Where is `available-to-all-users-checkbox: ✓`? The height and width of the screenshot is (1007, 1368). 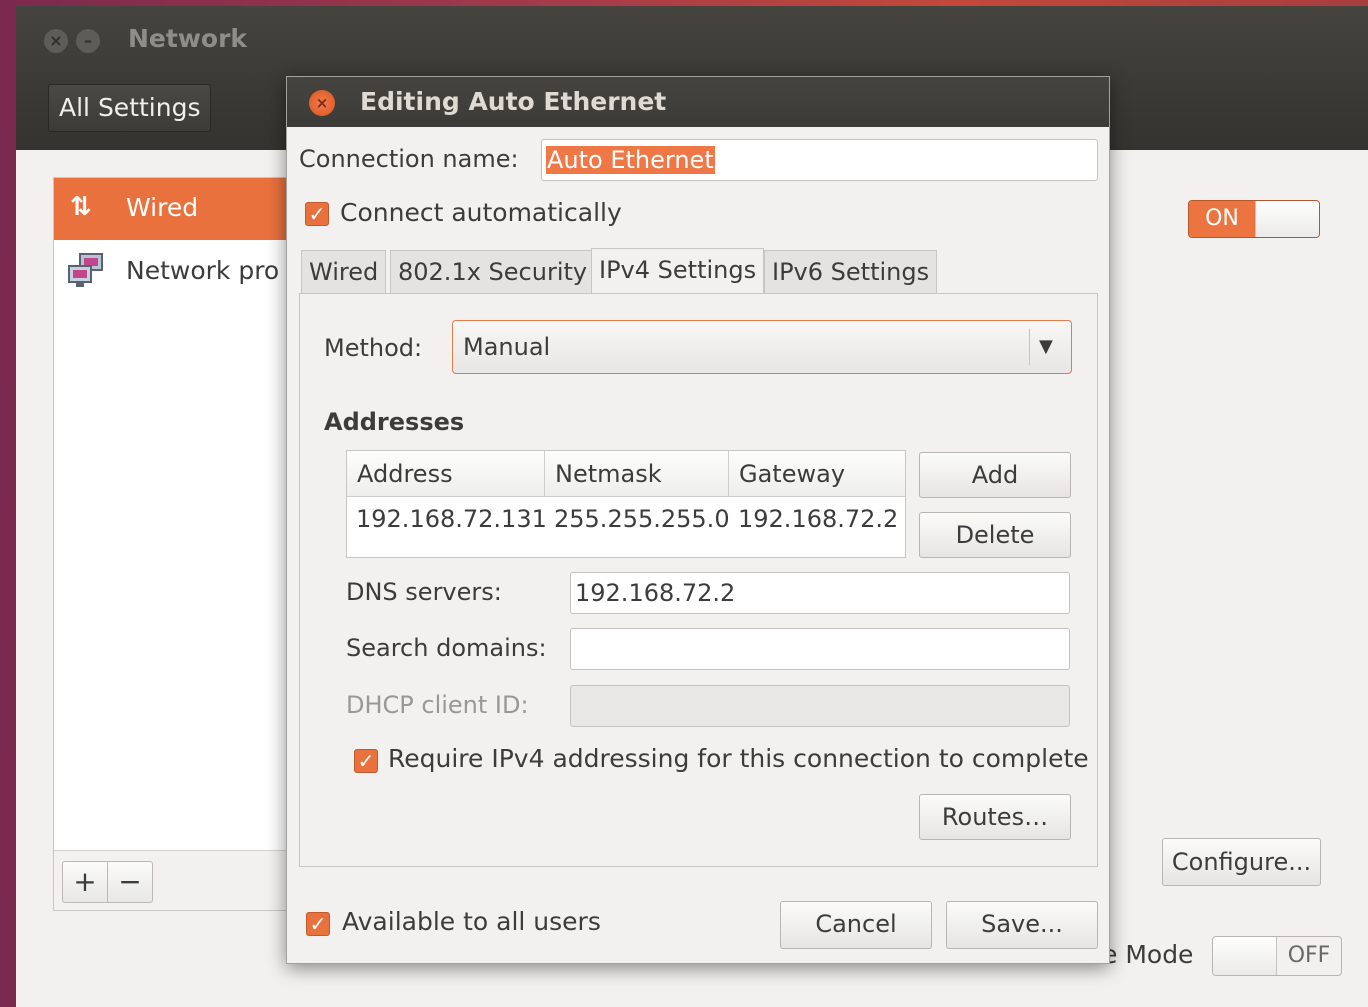 available-to-all-users-checkbox: ✓ is located at coordinates (318, 924).